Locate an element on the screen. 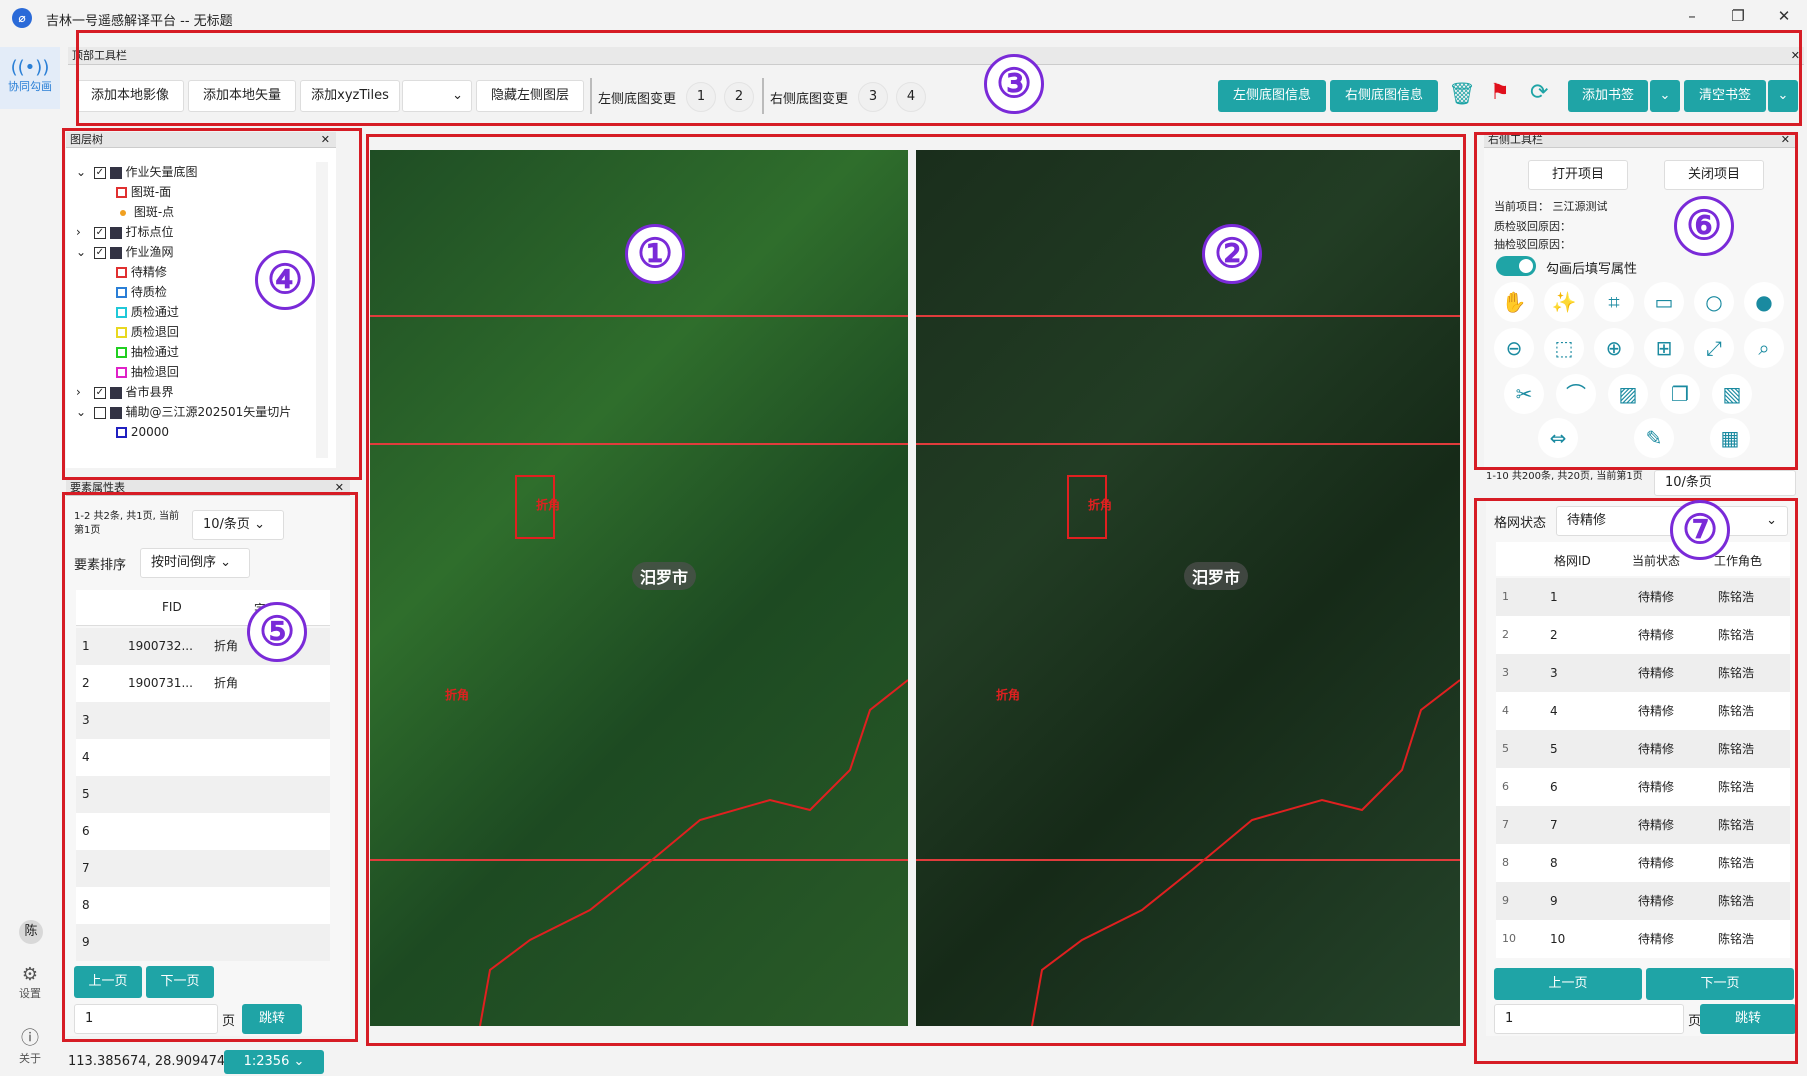 This screenshot has height=1076, width=1807. nav-collab: ((•)) 协同勾画 is located at coordinates (30, 78).